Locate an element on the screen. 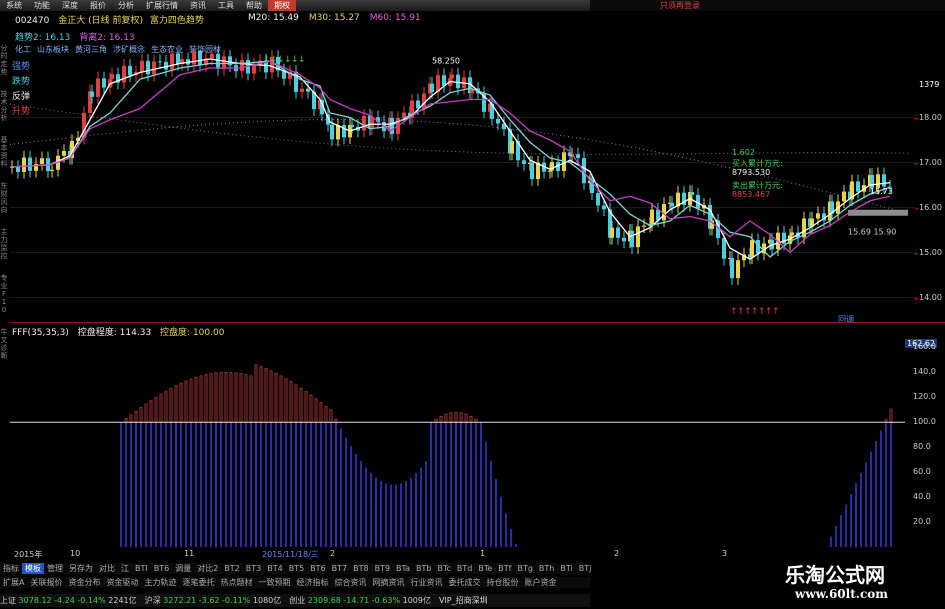 The height and width of the screenshot is (609, 945). toolbar1-item-5: 江 is located at coordinates (125, 568).